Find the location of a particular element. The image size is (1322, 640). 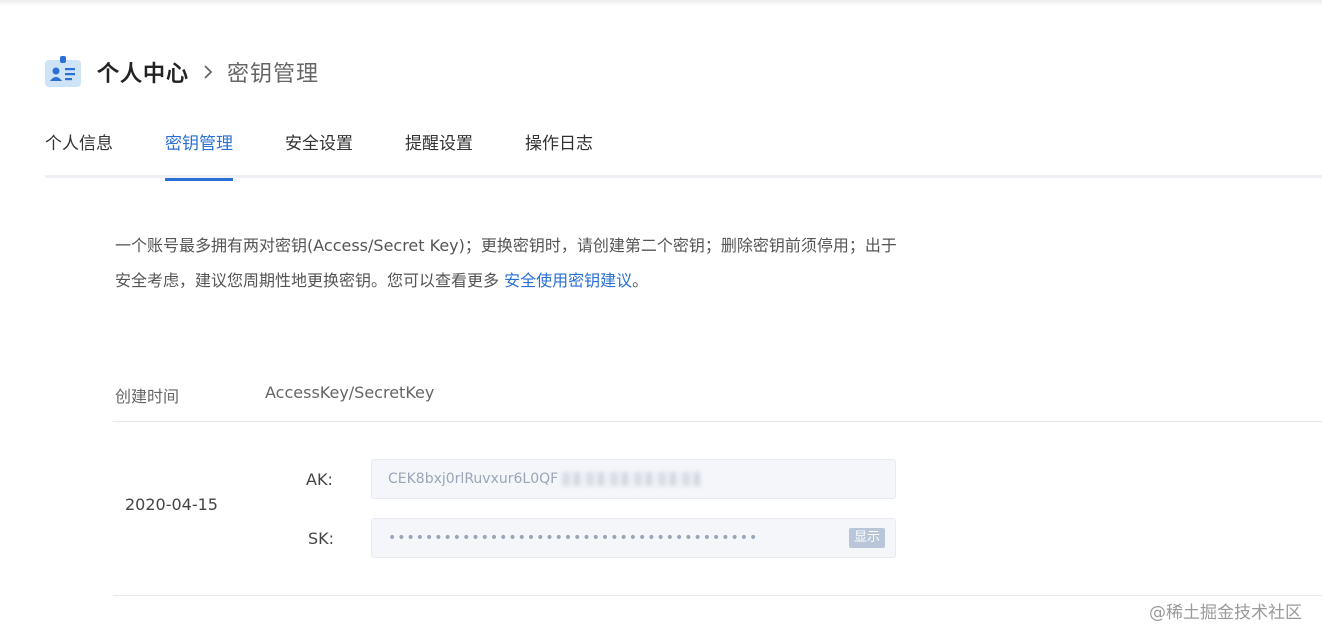

access-key-field: CEK8bxj0rlRuvxur6L0QF is located at coordinates (633, 479).